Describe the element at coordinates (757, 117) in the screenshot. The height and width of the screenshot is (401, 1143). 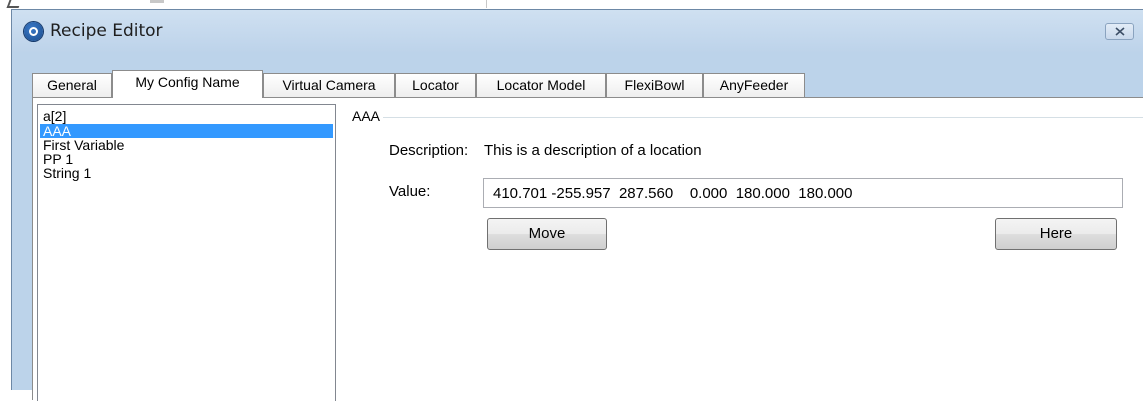
I see `groupbox-border` at that location.